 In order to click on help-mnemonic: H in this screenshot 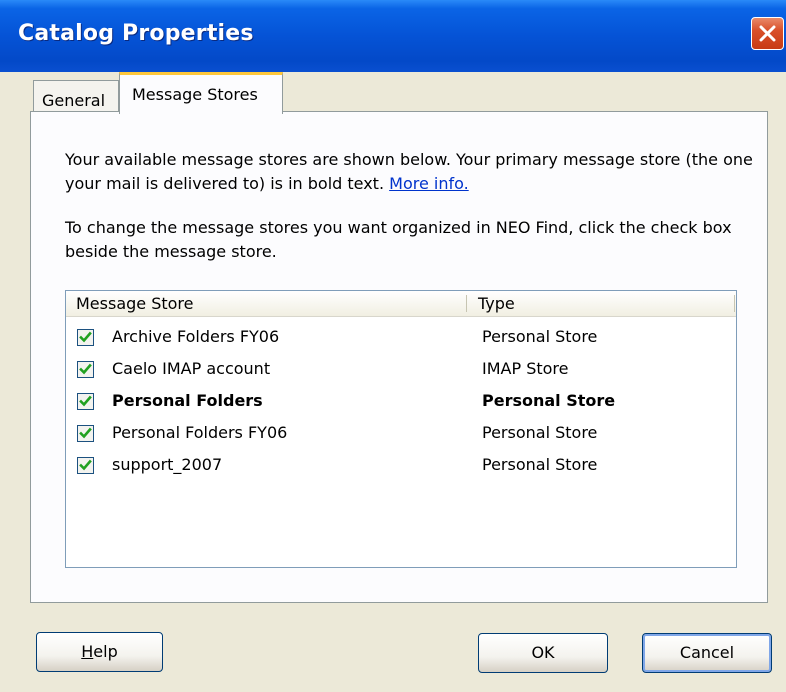, I will do `click(87, 651)`.